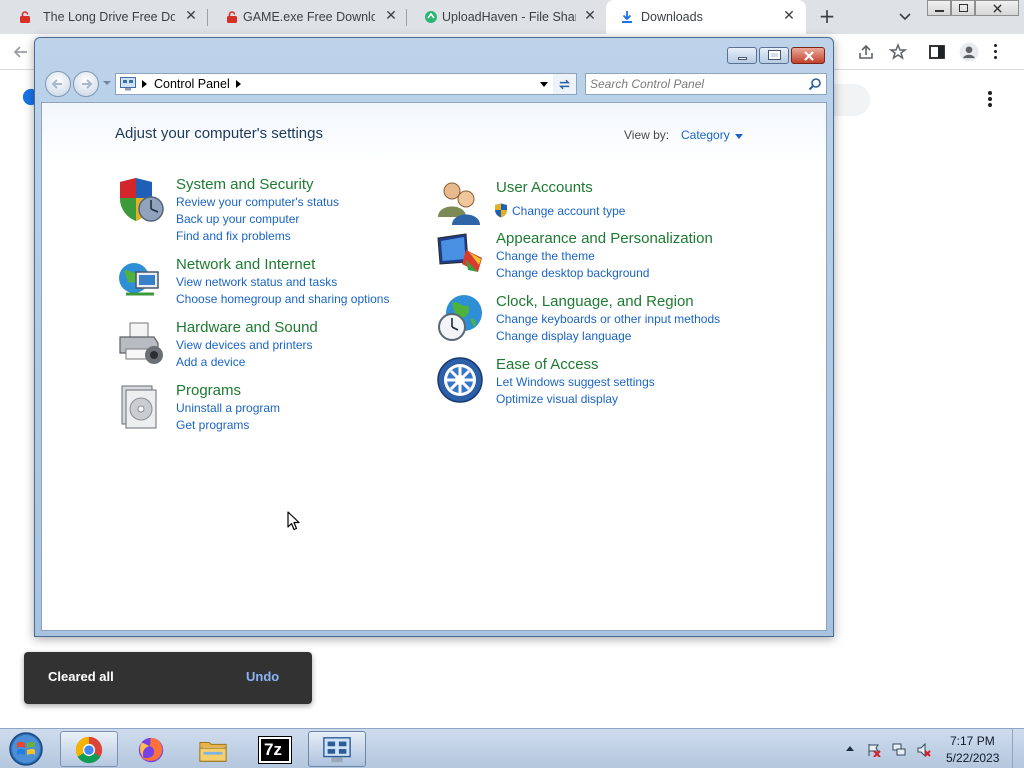 The width and height of the screenshot is (1024, 768). What do you see at coordinates (245, 184) in the screenshot?
I see `system-security-link: System and Security` at bounding box center [245, 184].